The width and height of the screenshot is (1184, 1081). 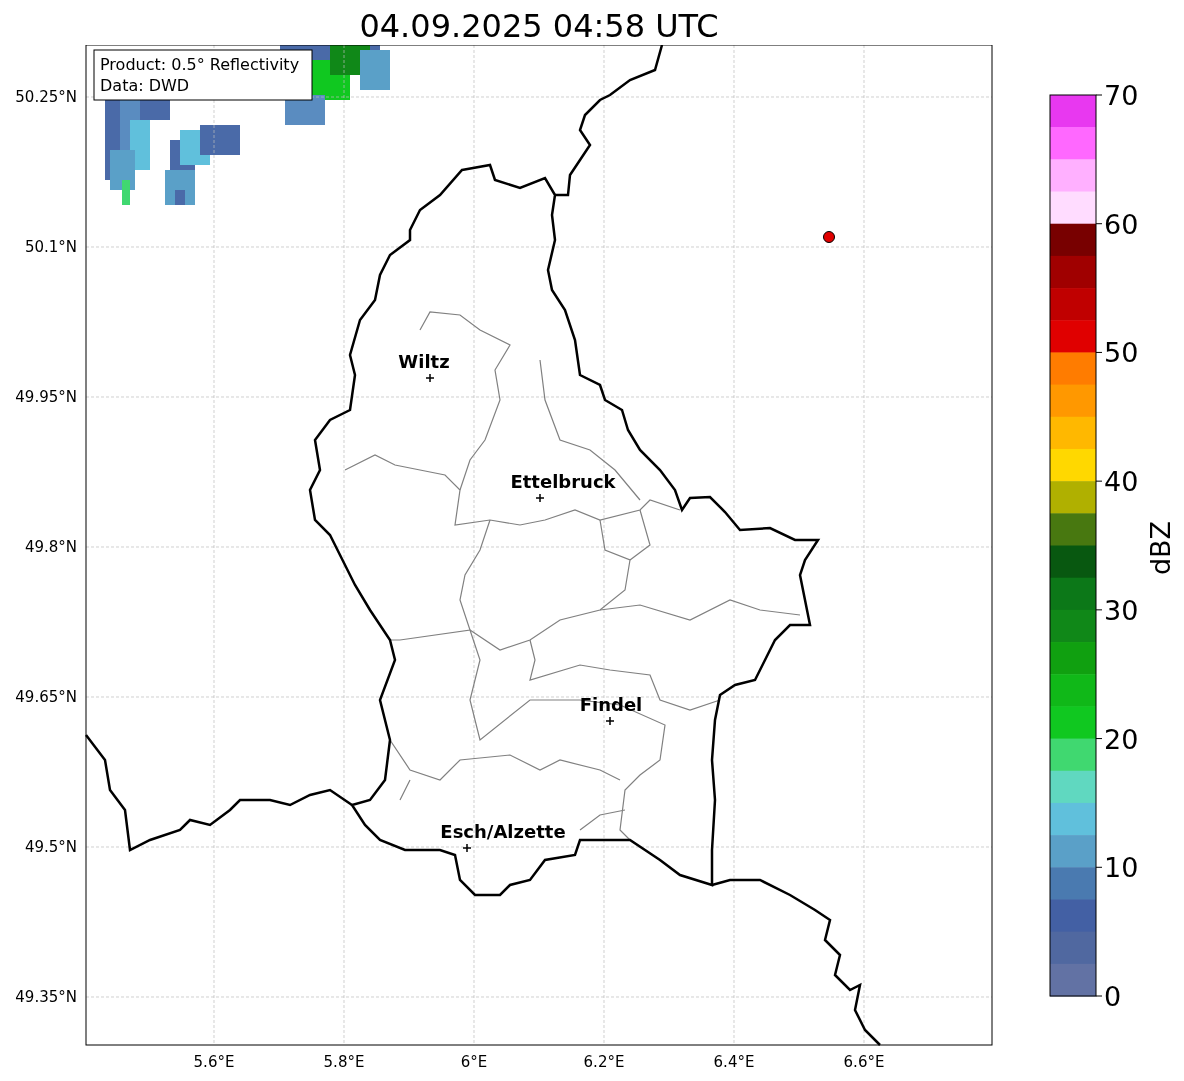 I want to click on colorbar-tick-label: 10, so click(x=1121, y=868).